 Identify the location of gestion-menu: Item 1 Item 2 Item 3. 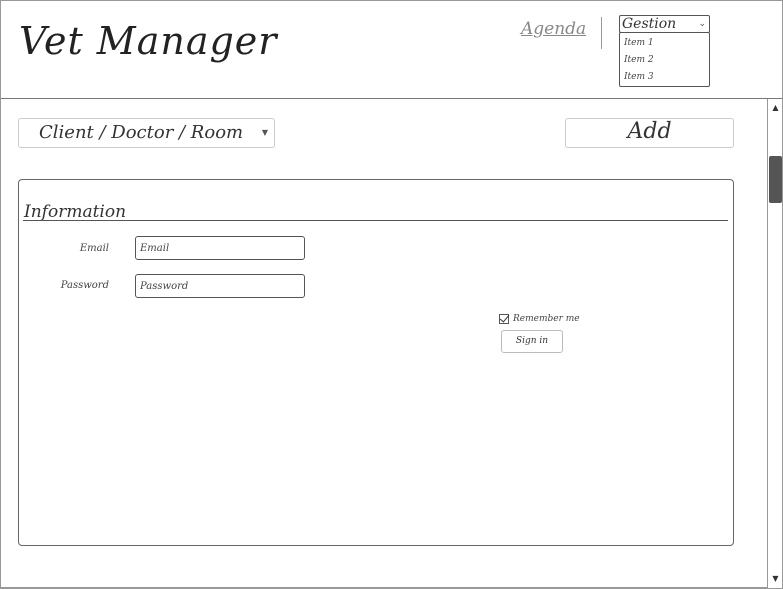
(664, 59).